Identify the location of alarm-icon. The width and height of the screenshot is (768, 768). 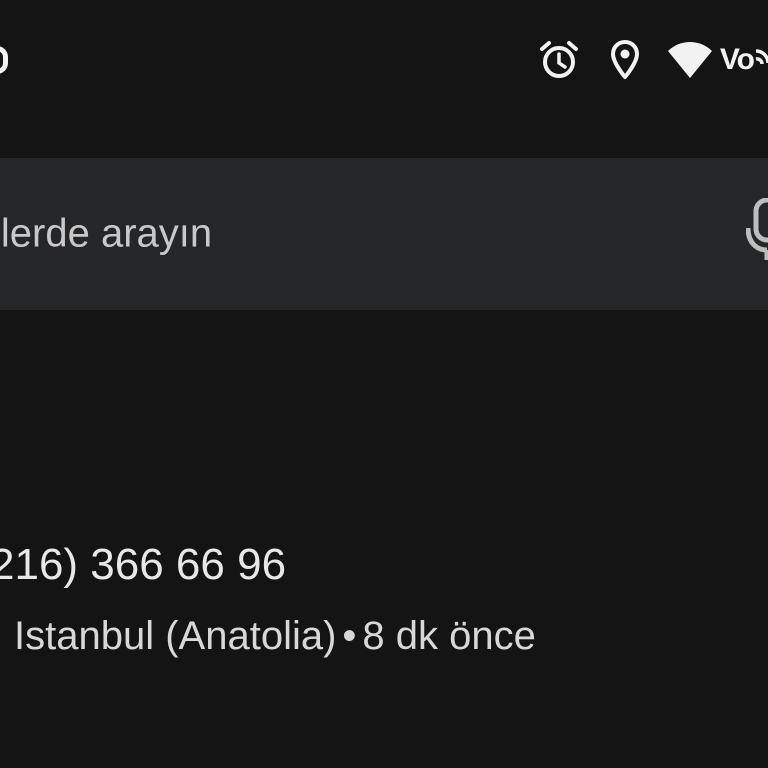
(558, 59).